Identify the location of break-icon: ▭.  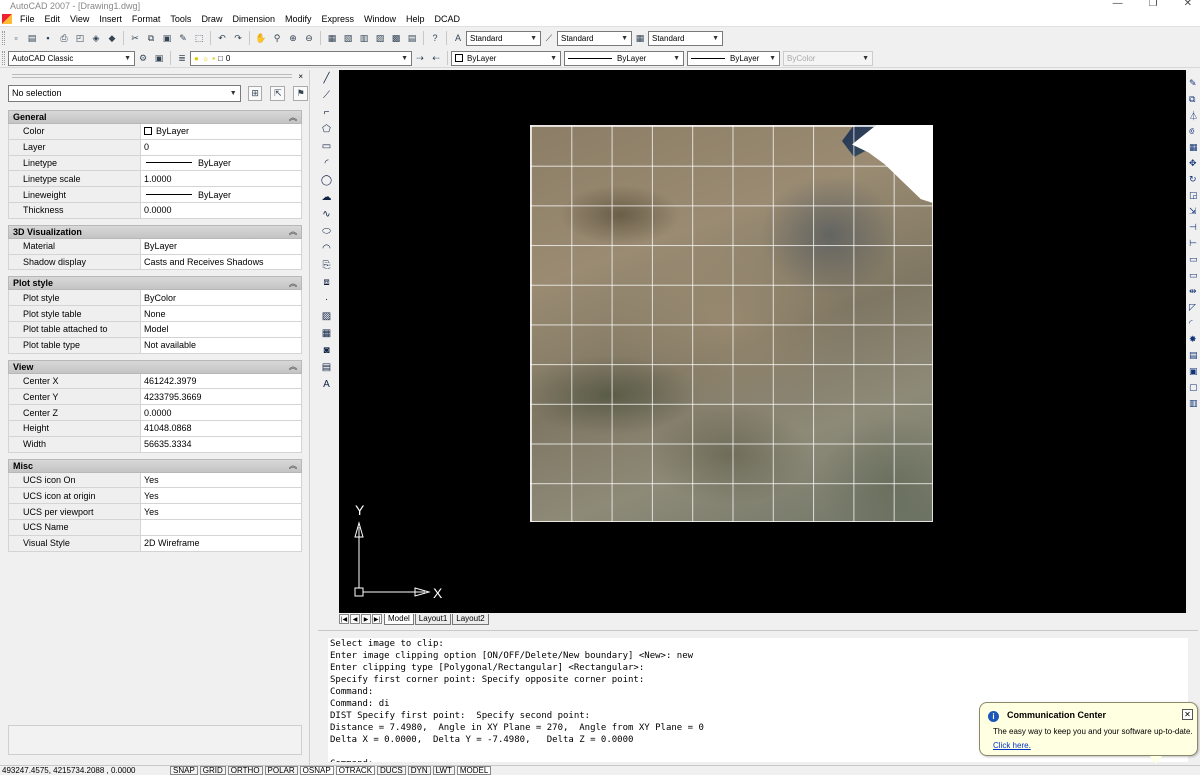
(1194, 275).